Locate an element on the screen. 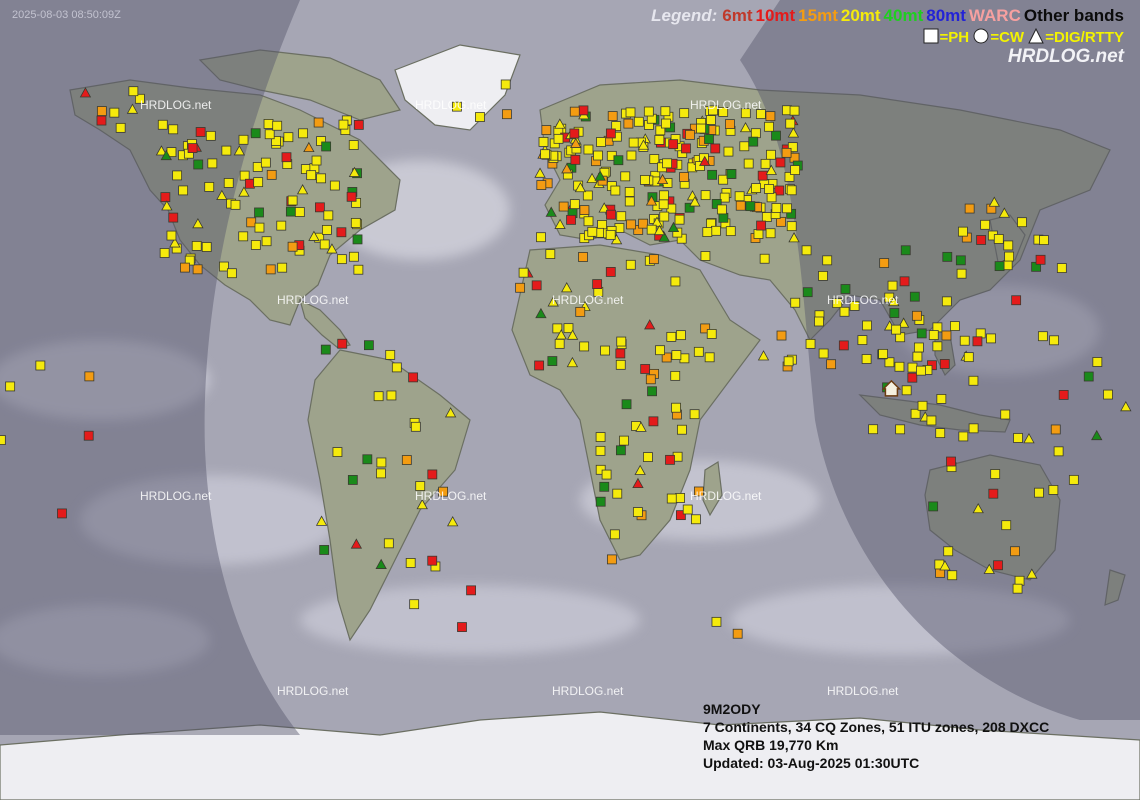 This screenshot has width=1140, height=800. legend-modes: =PH =CW =DIG/RTTY is located at coordinates (887, 37).